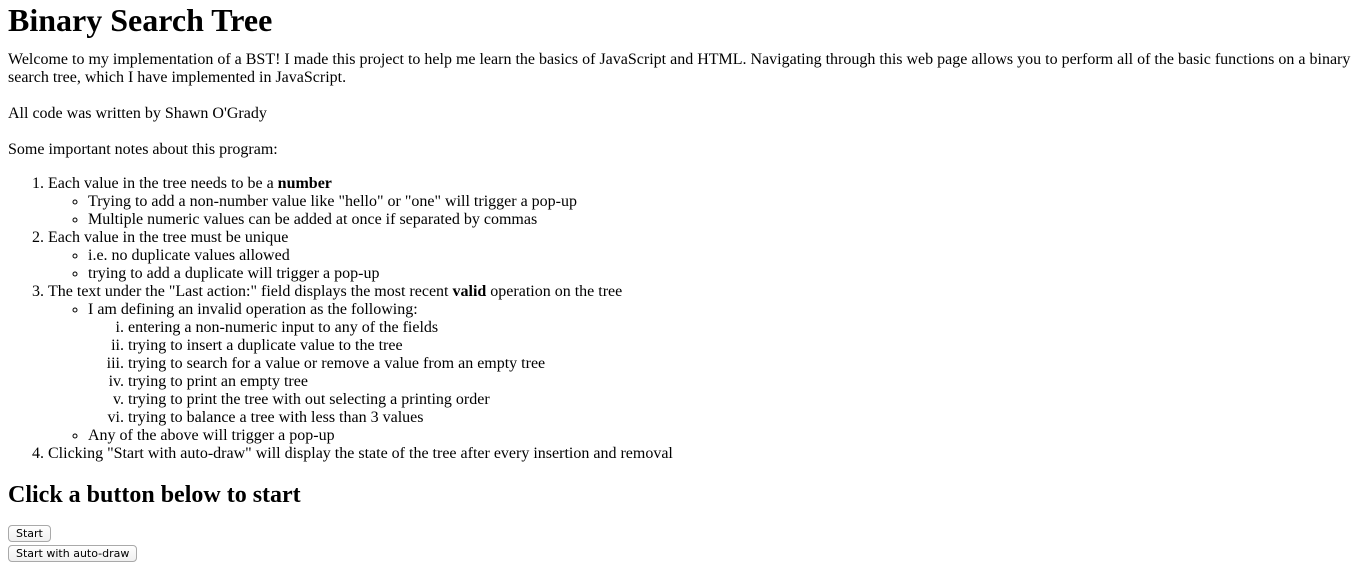 This screenshot has height=587, width=1362. Describe the element at coordinates (741, 382) in the screenshot. I see `invalid-op-item: trying to print an empty tree` at that location.